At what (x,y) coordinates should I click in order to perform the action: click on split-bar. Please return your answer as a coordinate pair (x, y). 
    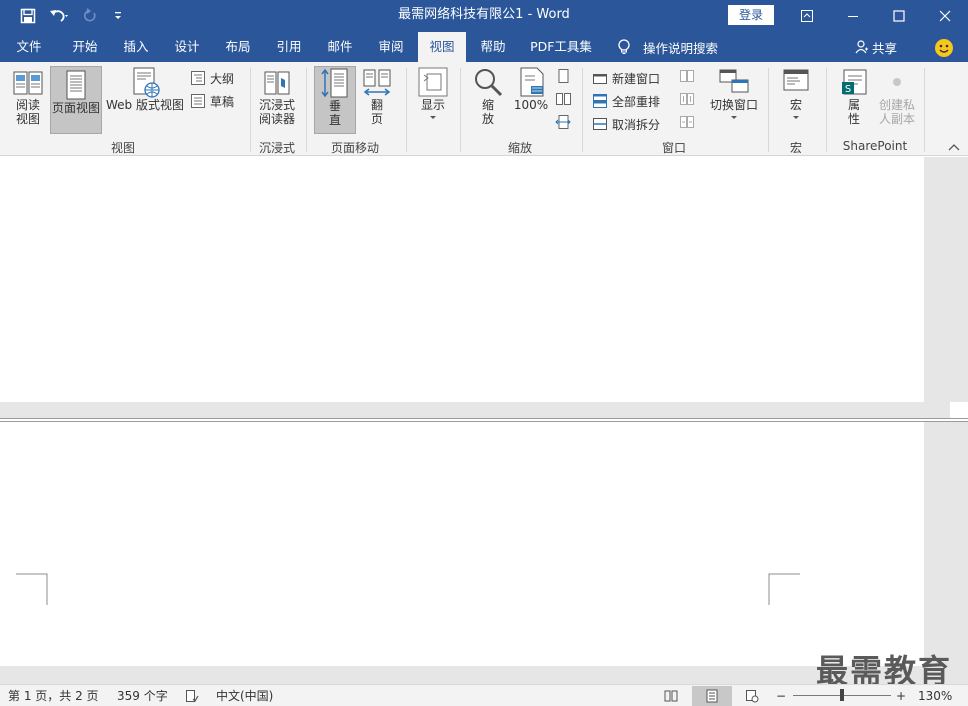
    Looking at the image, I should click on (484, 420).